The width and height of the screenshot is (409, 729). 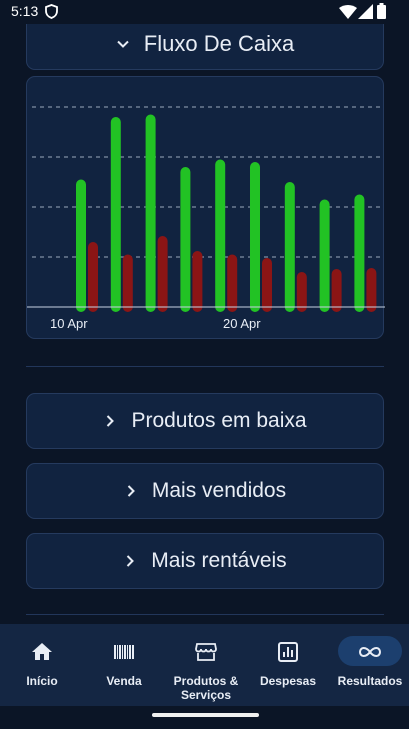 What do you see at coordinates (219, 490) in the screenshot?
I see `accordion-title: Mais vendidos` at bounding box center [219, 490].